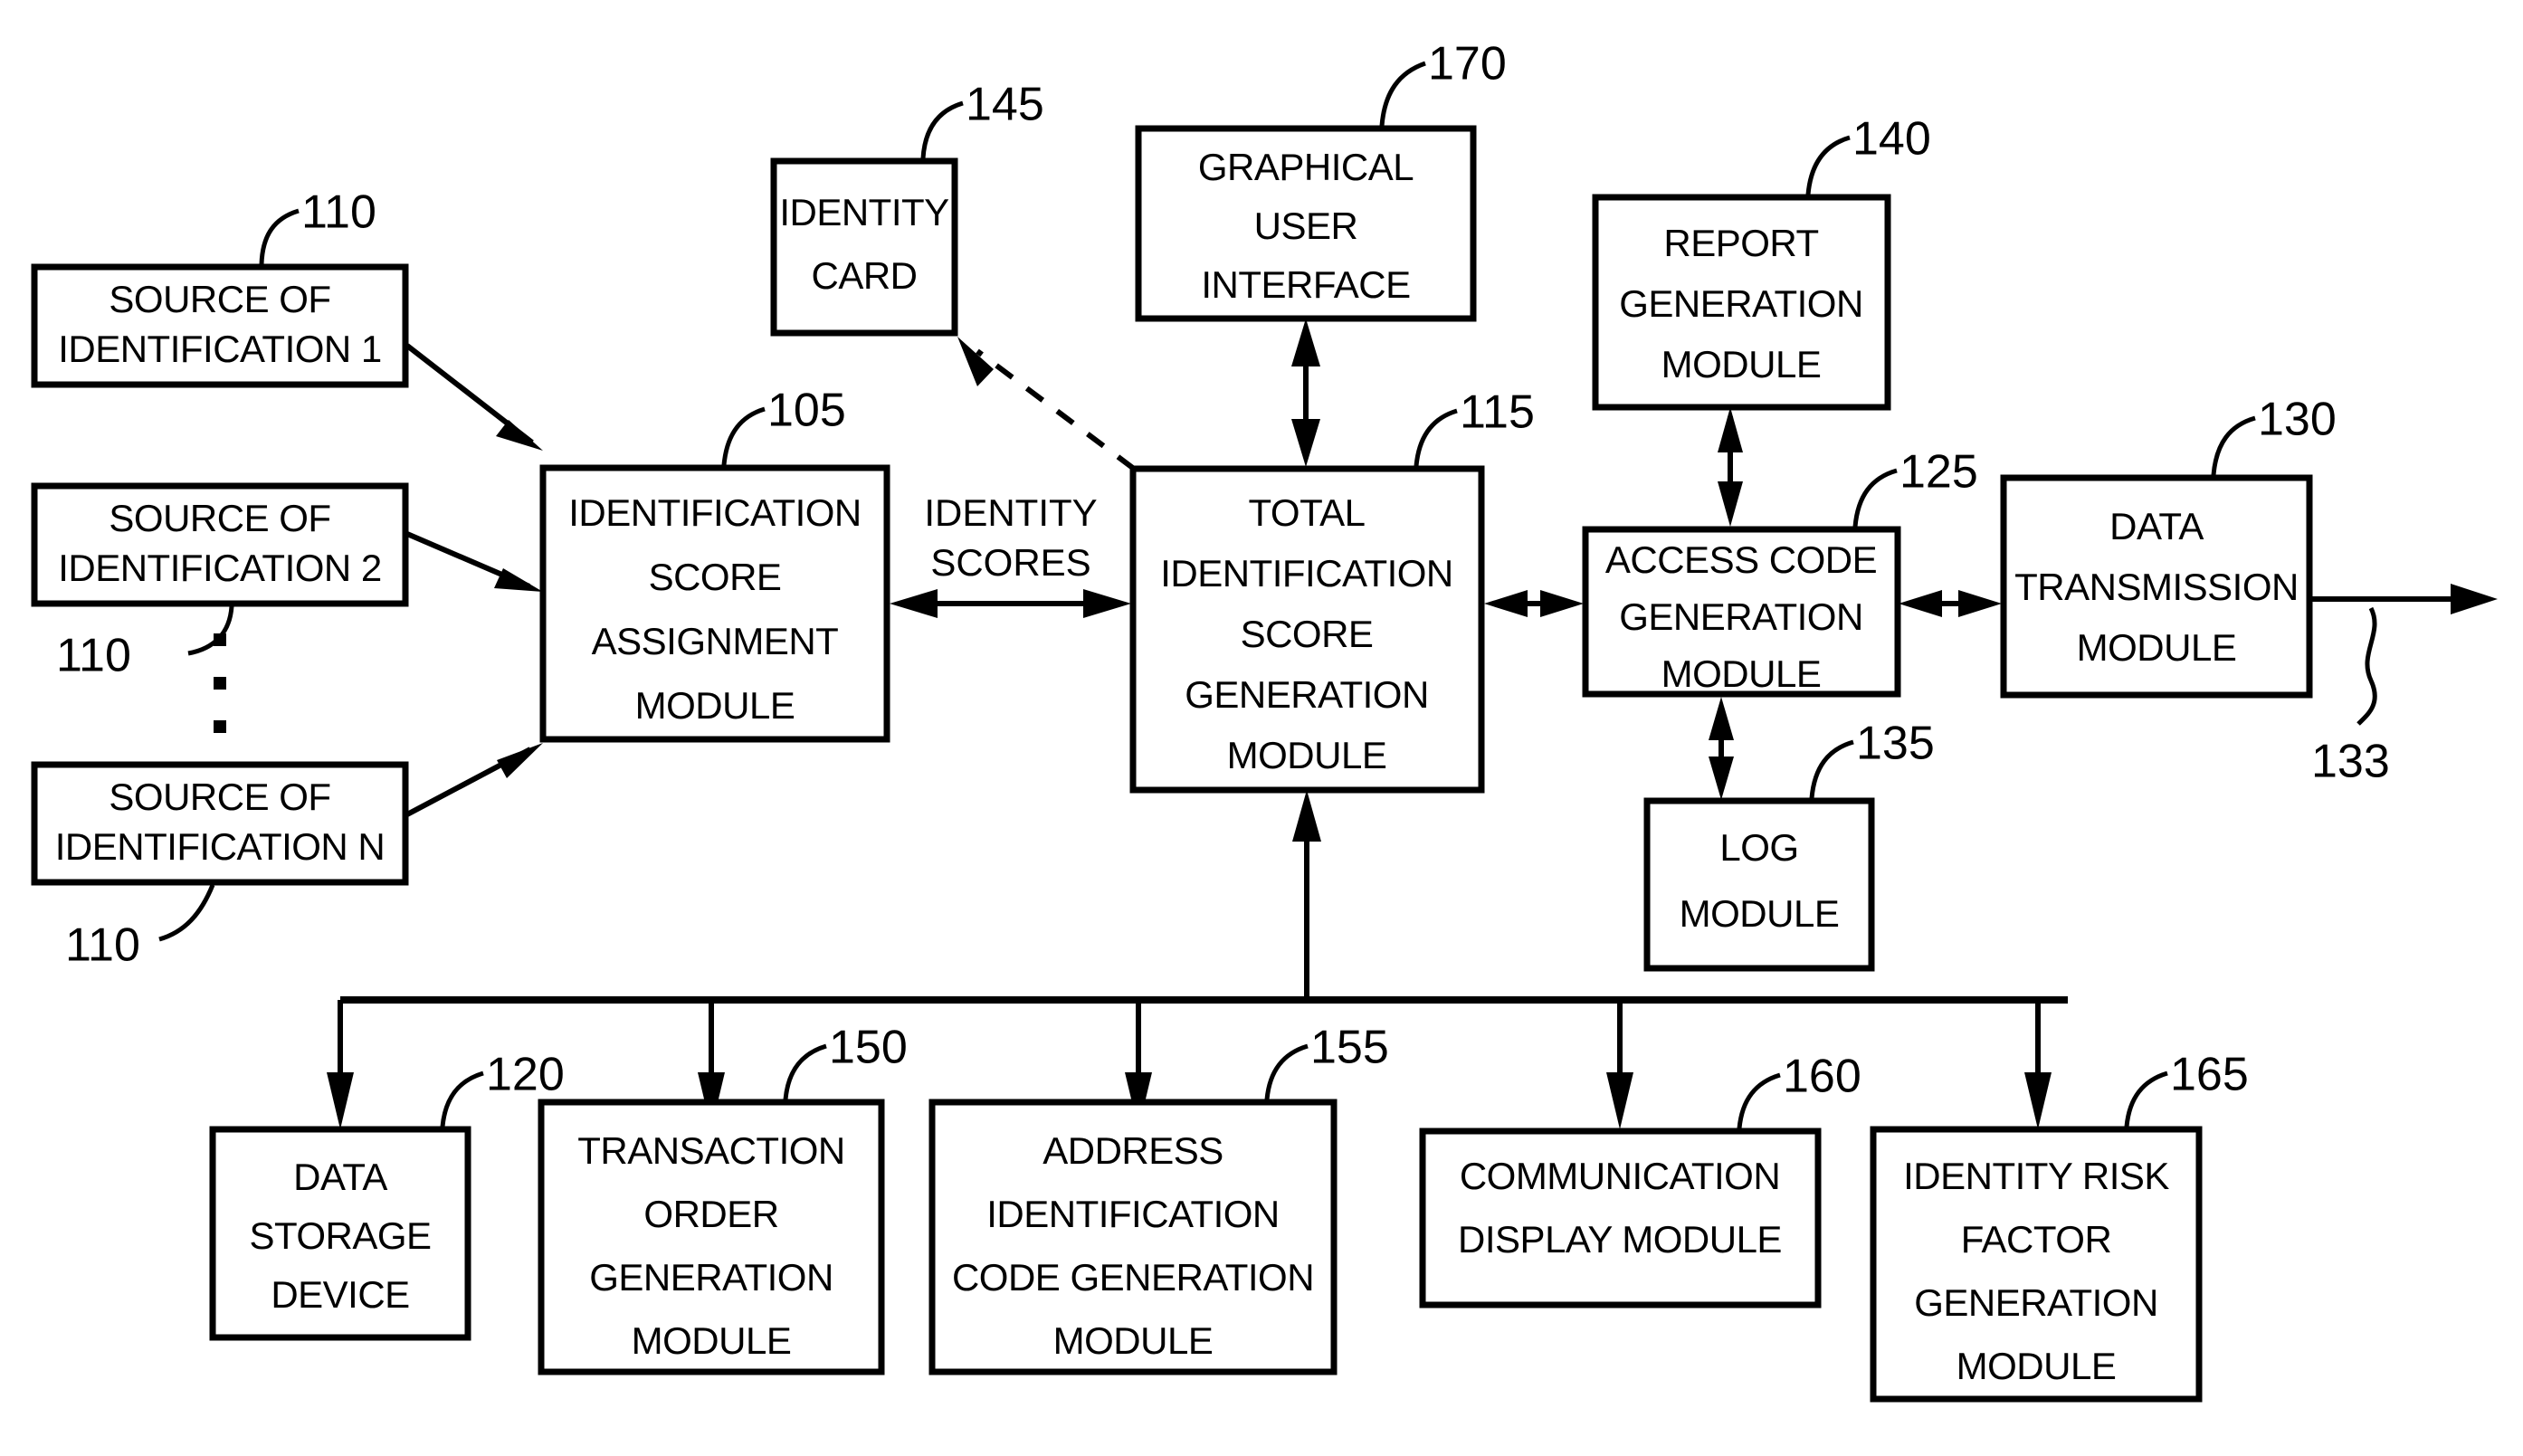 This screenshot has width=2523, height=1456. I want to click on block-140-line-0: REPORT, so click(1740, 243).